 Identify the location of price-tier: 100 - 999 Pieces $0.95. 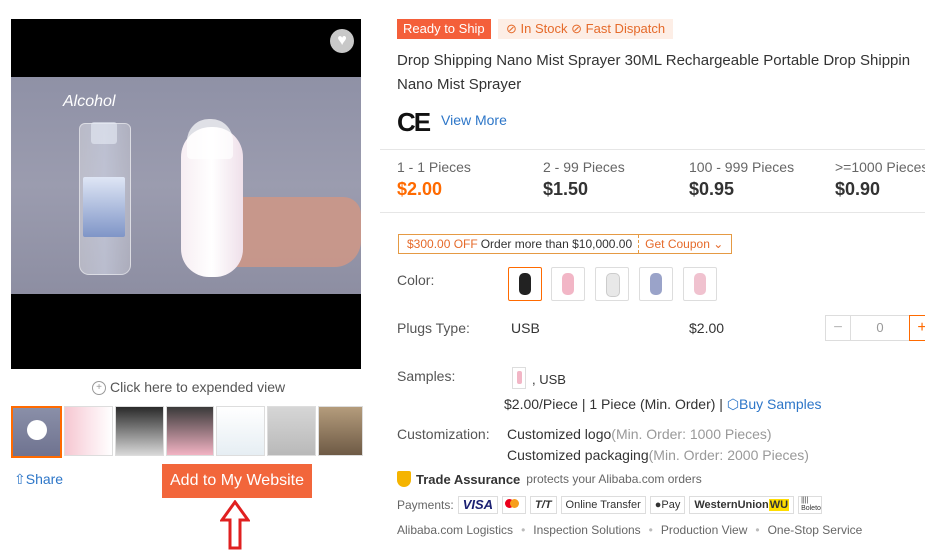
(741, 179).